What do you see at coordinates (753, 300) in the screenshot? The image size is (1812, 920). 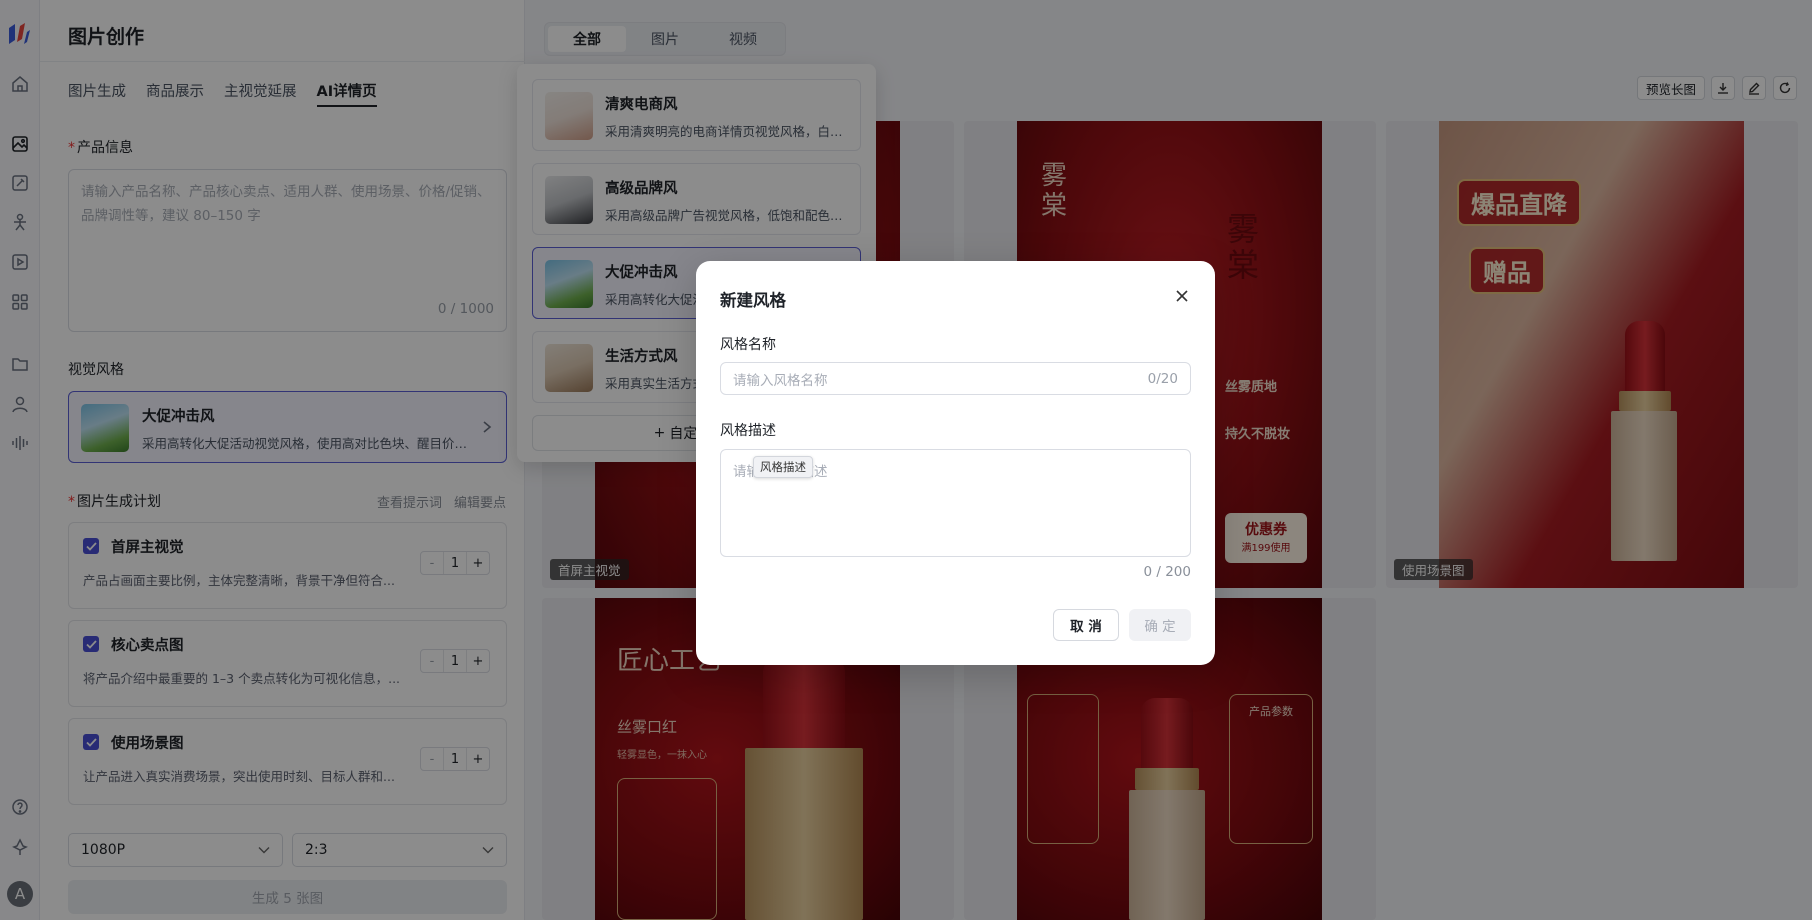 I see `dialog-title: 新建风格` at bounding box center [753, 300].